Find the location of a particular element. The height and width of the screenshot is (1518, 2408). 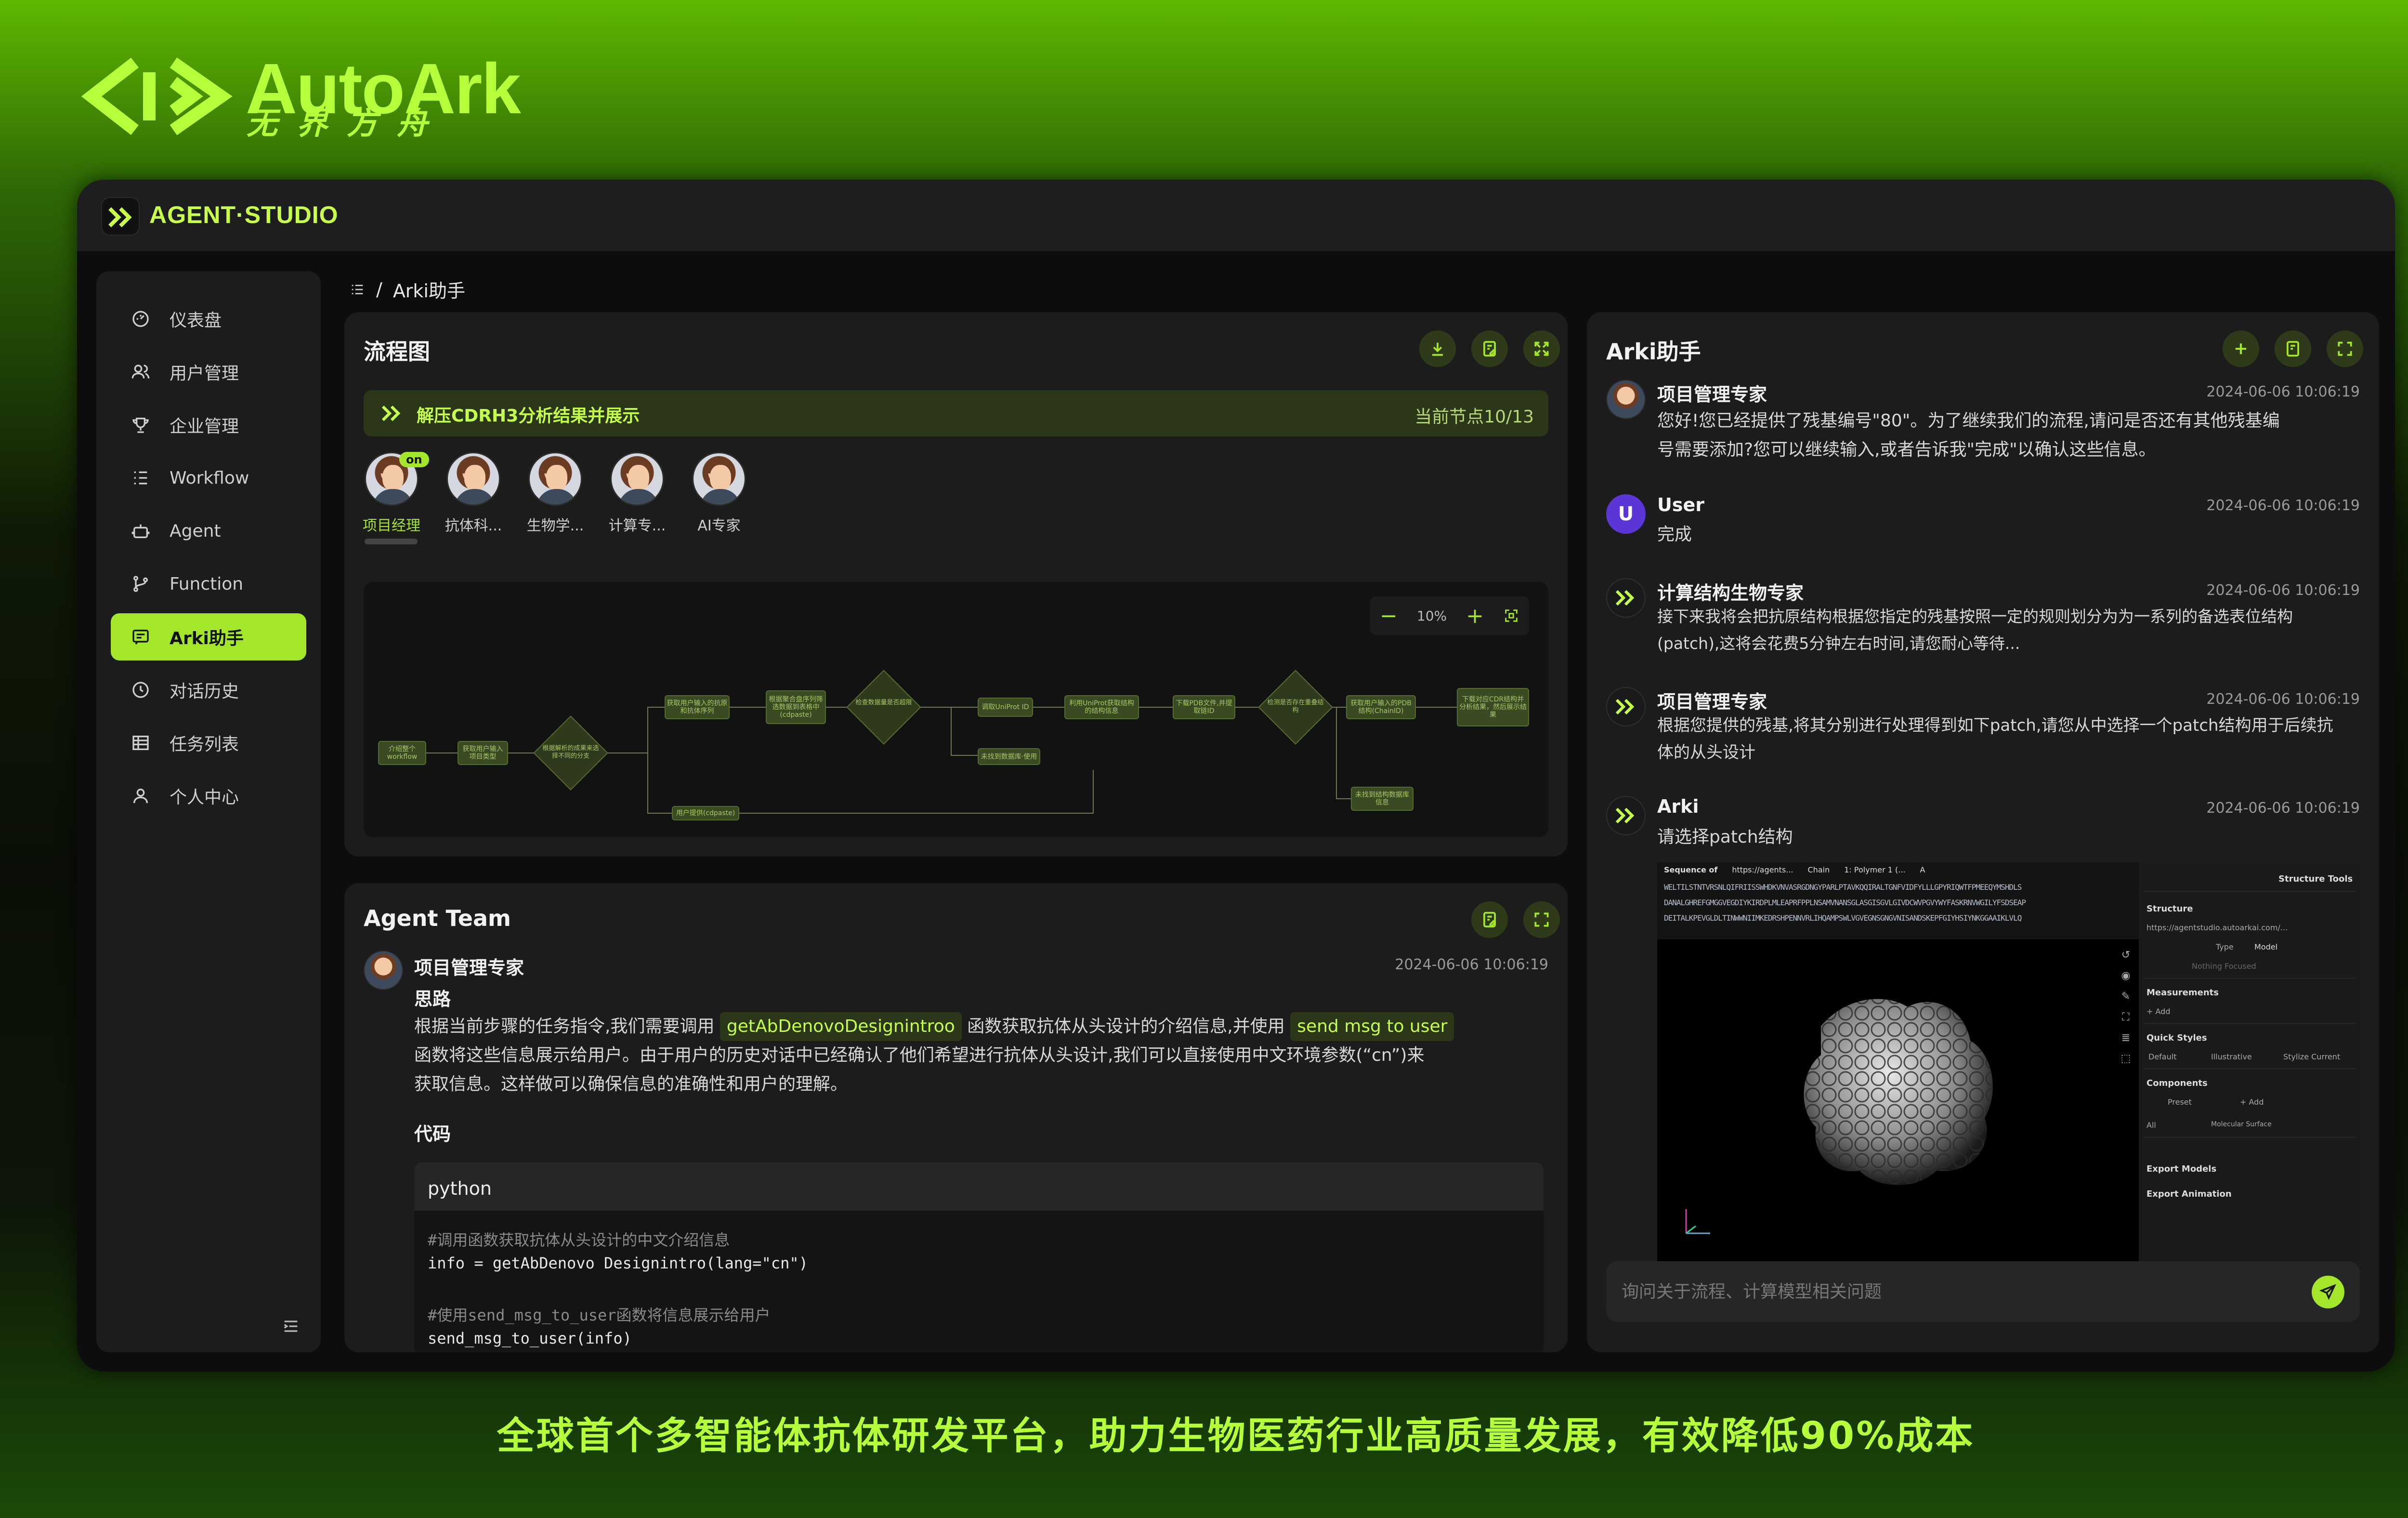

style-default-button: Default is located at coordinates (2162, 1056).